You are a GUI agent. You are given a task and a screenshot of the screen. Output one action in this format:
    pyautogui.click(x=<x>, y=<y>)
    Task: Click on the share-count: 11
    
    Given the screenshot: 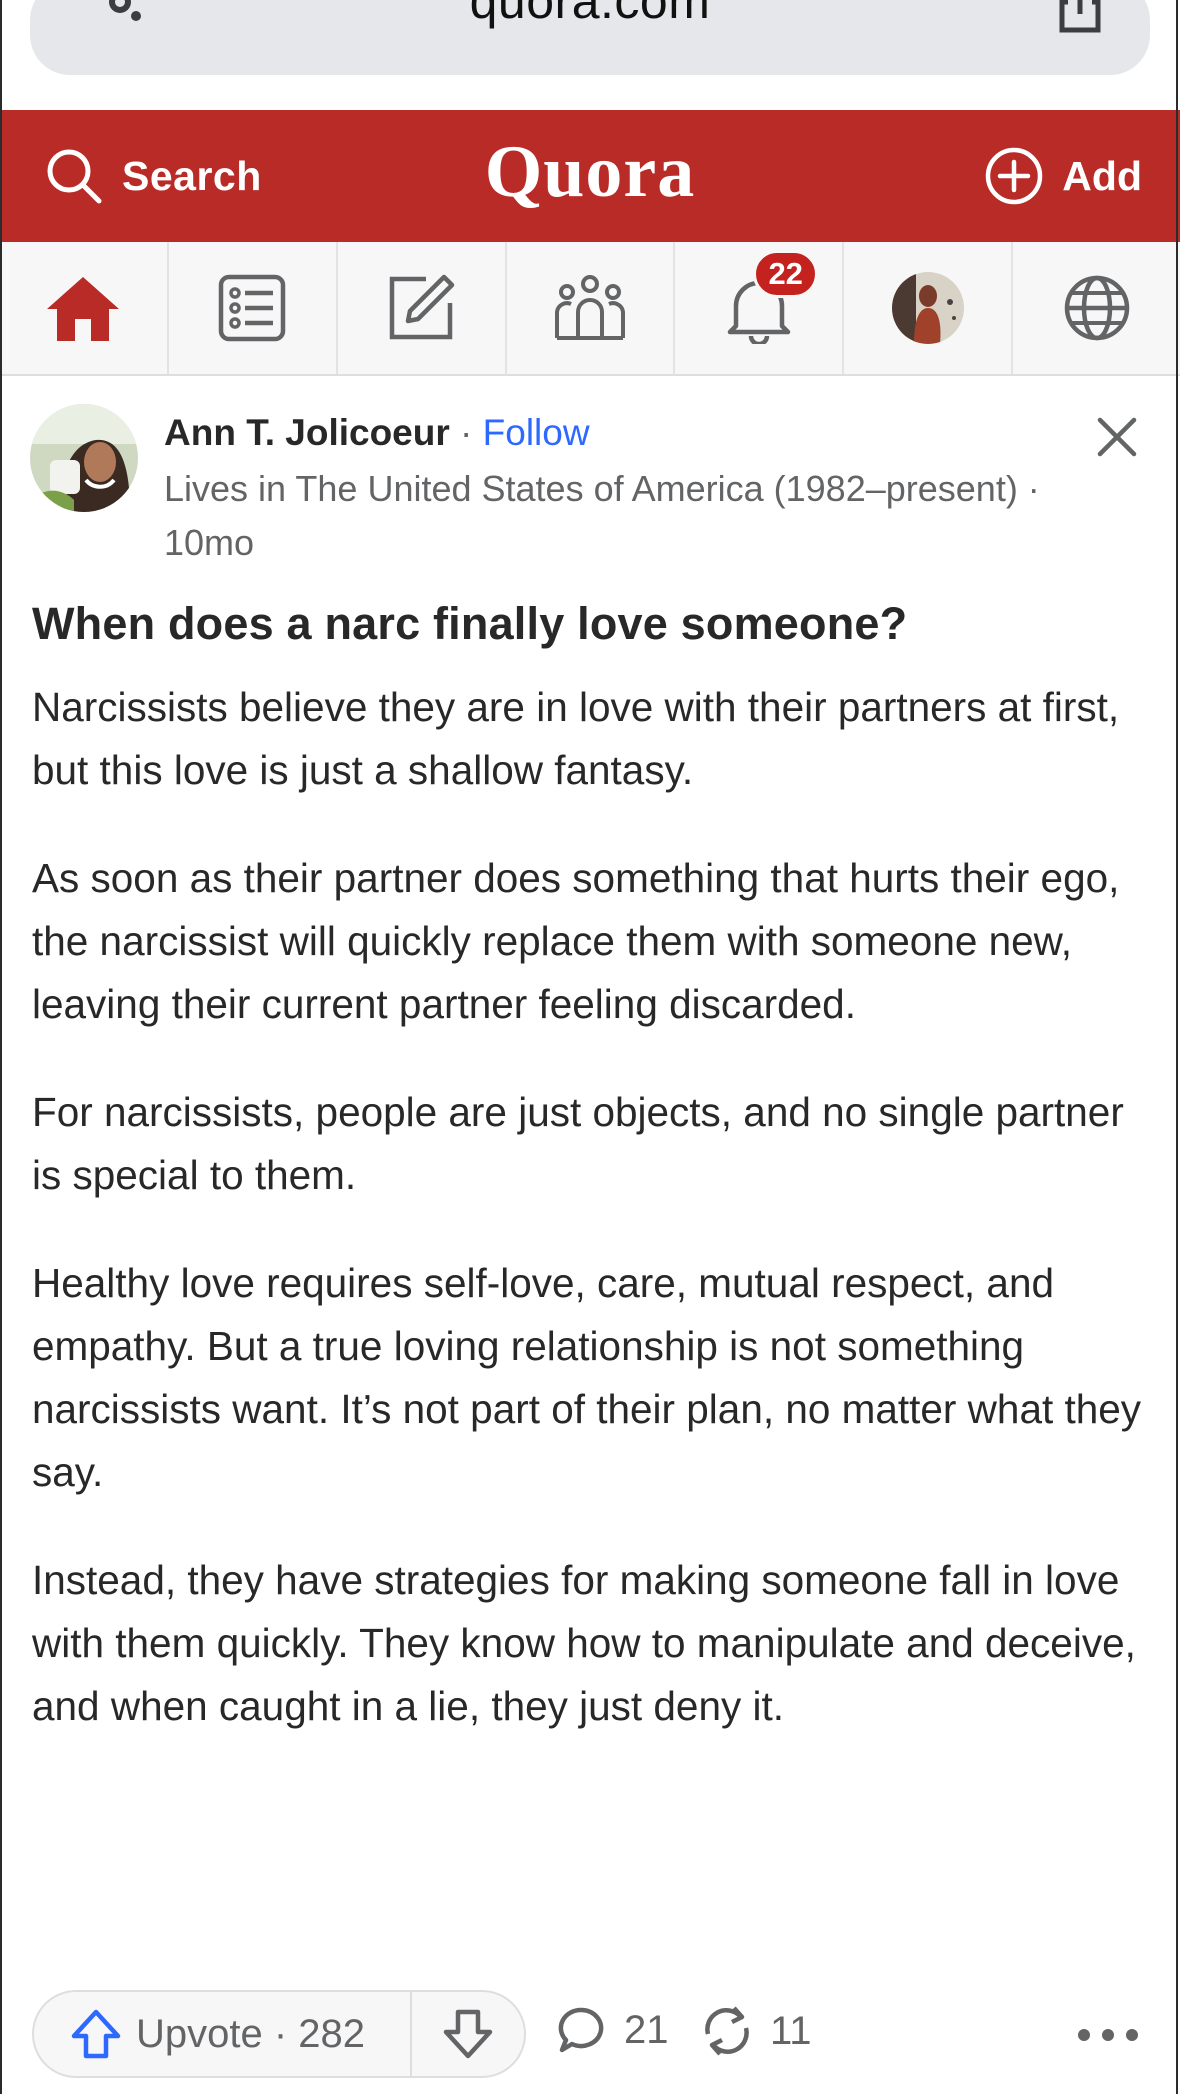 What is the action you would take?
    pyautogui.click(x=791, y=2030)
    